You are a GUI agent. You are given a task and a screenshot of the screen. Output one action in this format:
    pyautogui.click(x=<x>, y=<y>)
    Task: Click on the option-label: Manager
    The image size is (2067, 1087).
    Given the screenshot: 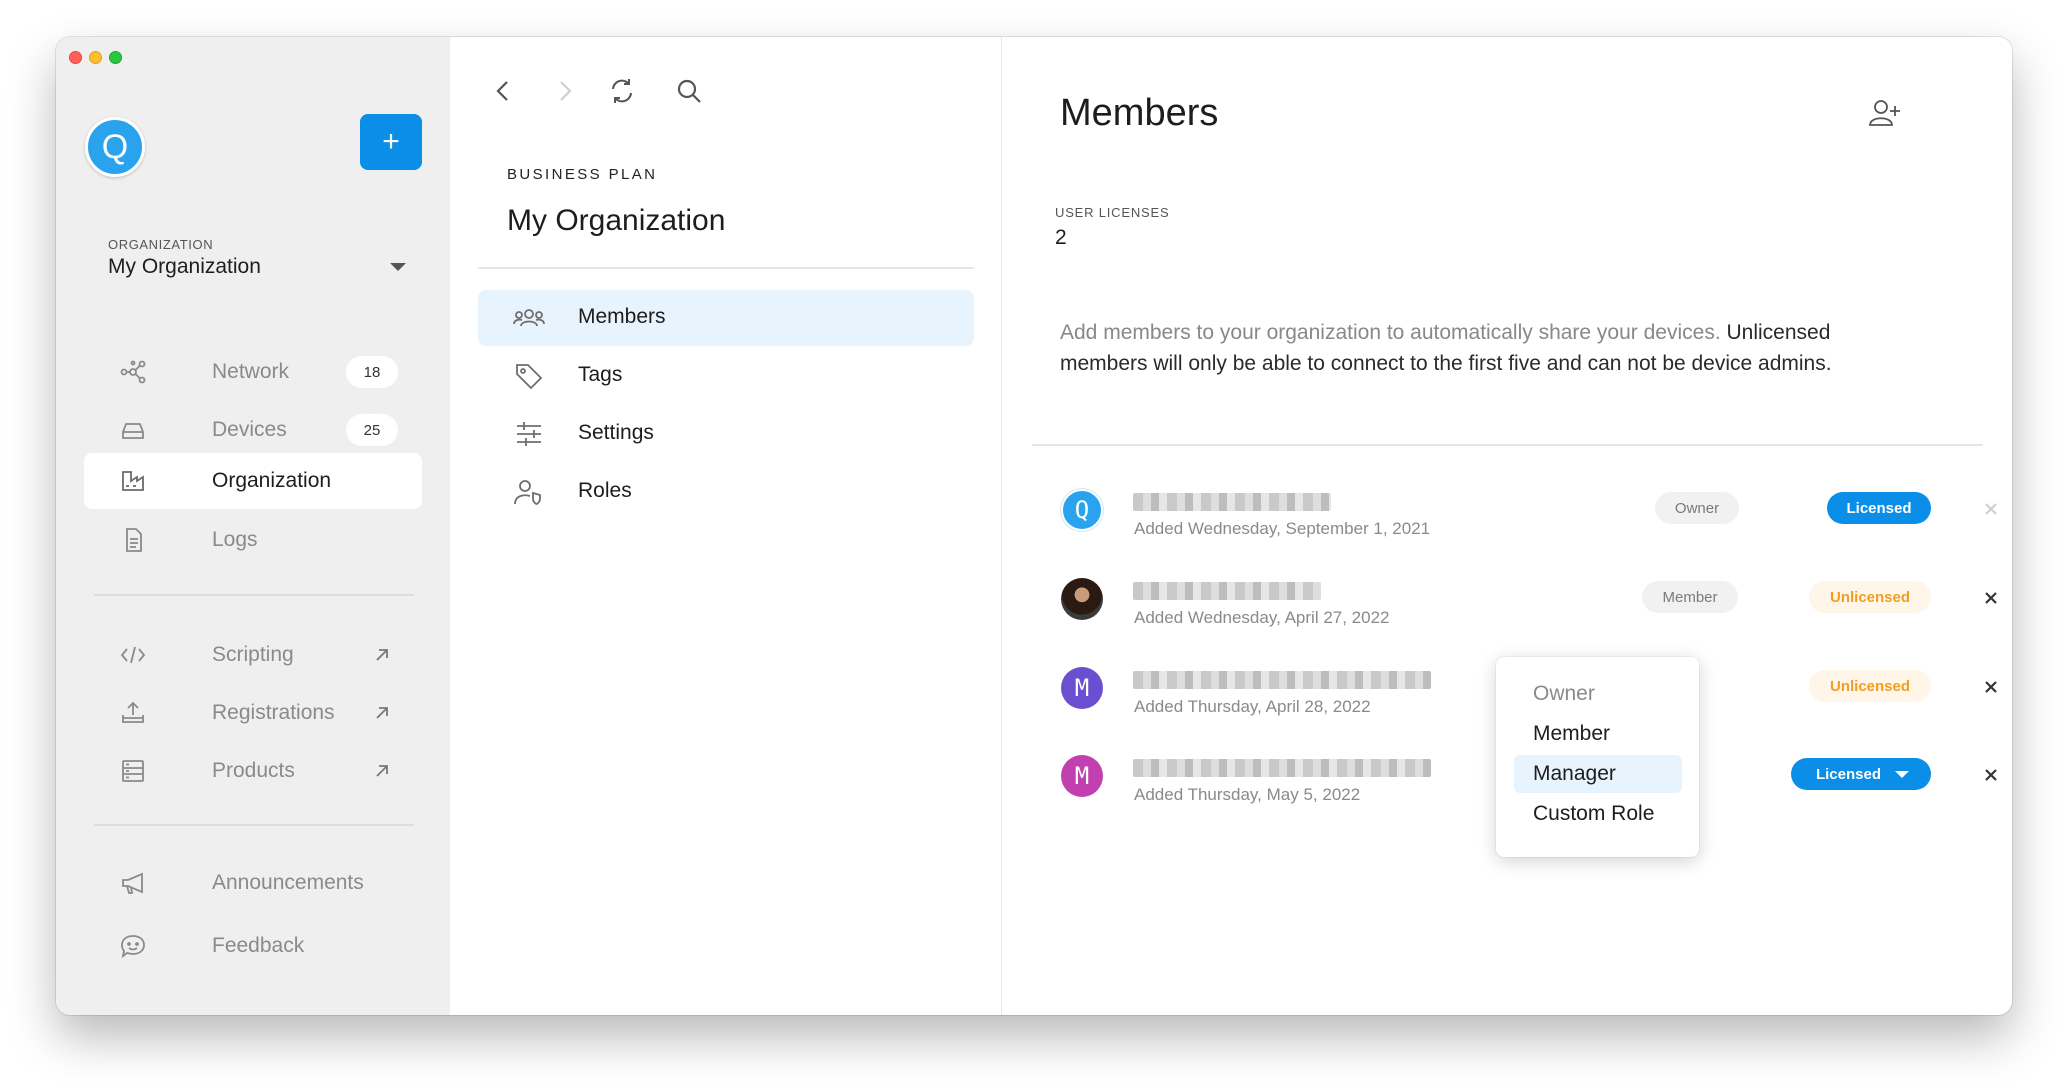 What is the action you would take?
    pyautogui.click(x=1574, y=773)
    